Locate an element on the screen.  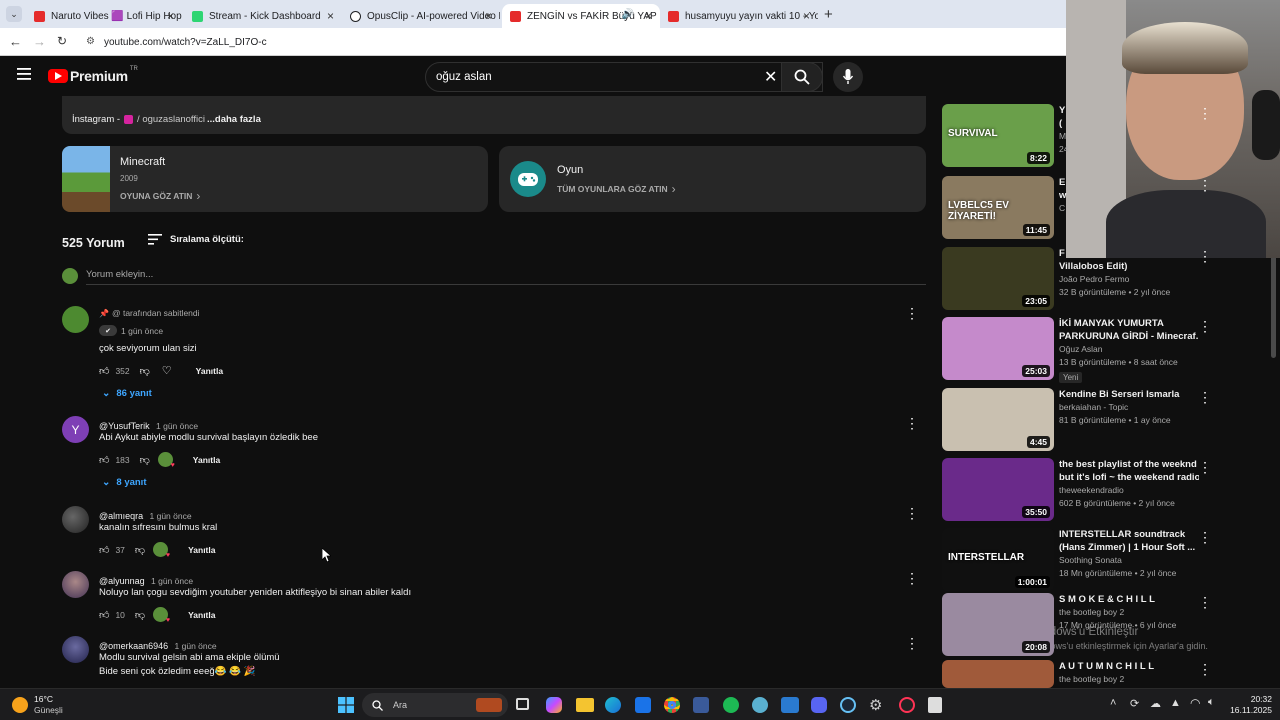
video-channel: C is located at coordinates (1129, 208).